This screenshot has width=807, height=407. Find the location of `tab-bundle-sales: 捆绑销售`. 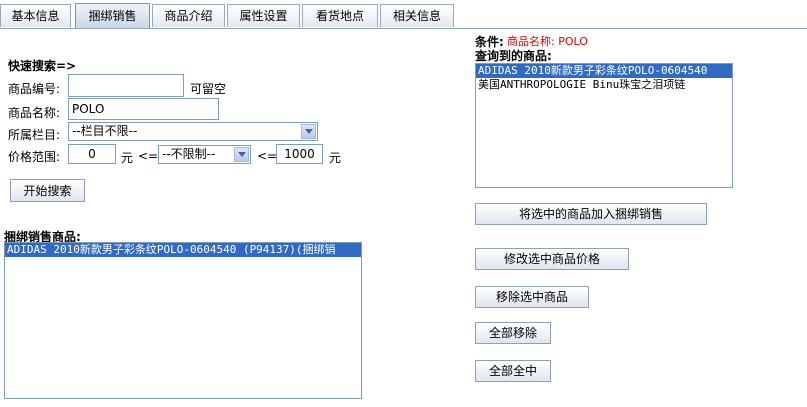

tab-bundle-sales: 捆绑销售 is located at coordinates (112, 16).